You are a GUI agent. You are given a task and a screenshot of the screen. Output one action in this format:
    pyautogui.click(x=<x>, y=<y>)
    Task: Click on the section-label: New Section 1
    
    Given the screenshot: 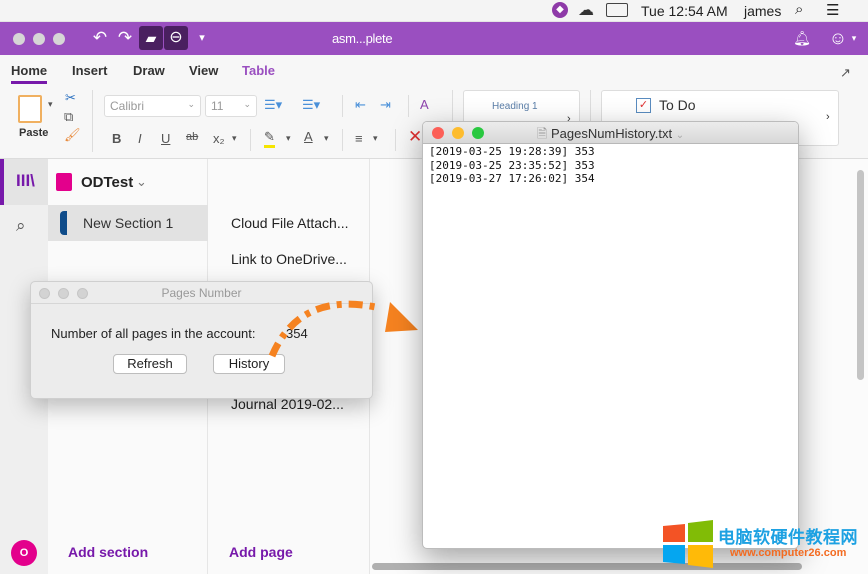 What is the action you would take?
    pyautogui.click(x=128, y=223)
    